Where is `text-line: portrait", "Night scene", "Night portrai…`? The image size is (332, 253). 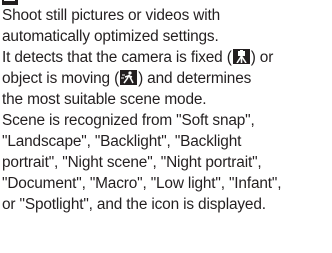
text-line: portrait", "Night scene", "Night portrai… is located at coordinates (132, 162).